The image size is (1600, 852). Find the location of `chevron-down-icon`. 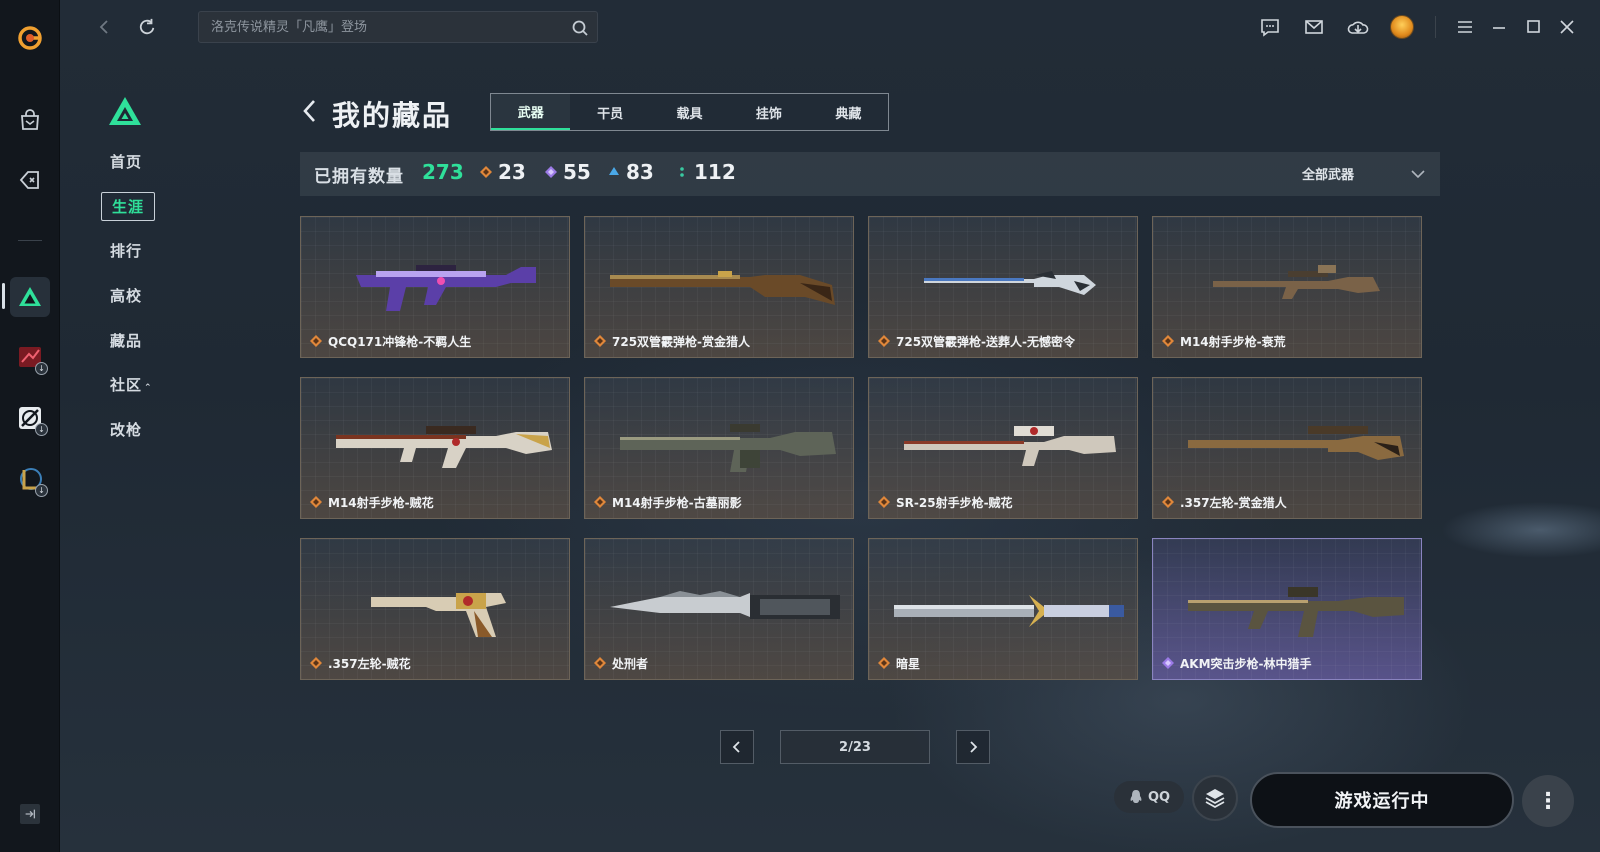

chevron-down-icon is located at coordinates (1418, 173).